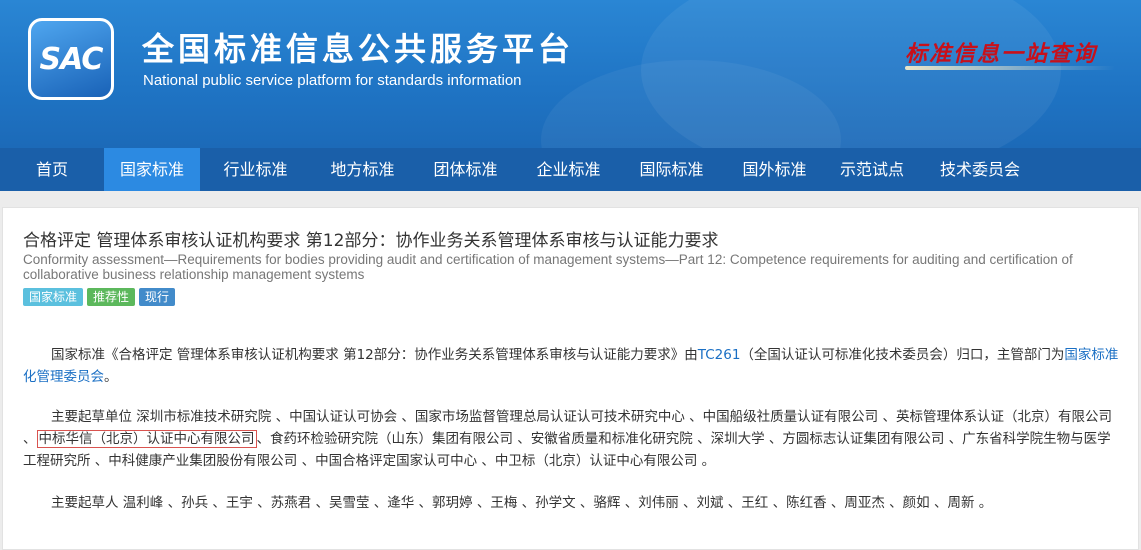 This screenshot has height=550, width=1141. I want to click on standard-badges: 国家标准 推荐性 现行, so click(99, 297).